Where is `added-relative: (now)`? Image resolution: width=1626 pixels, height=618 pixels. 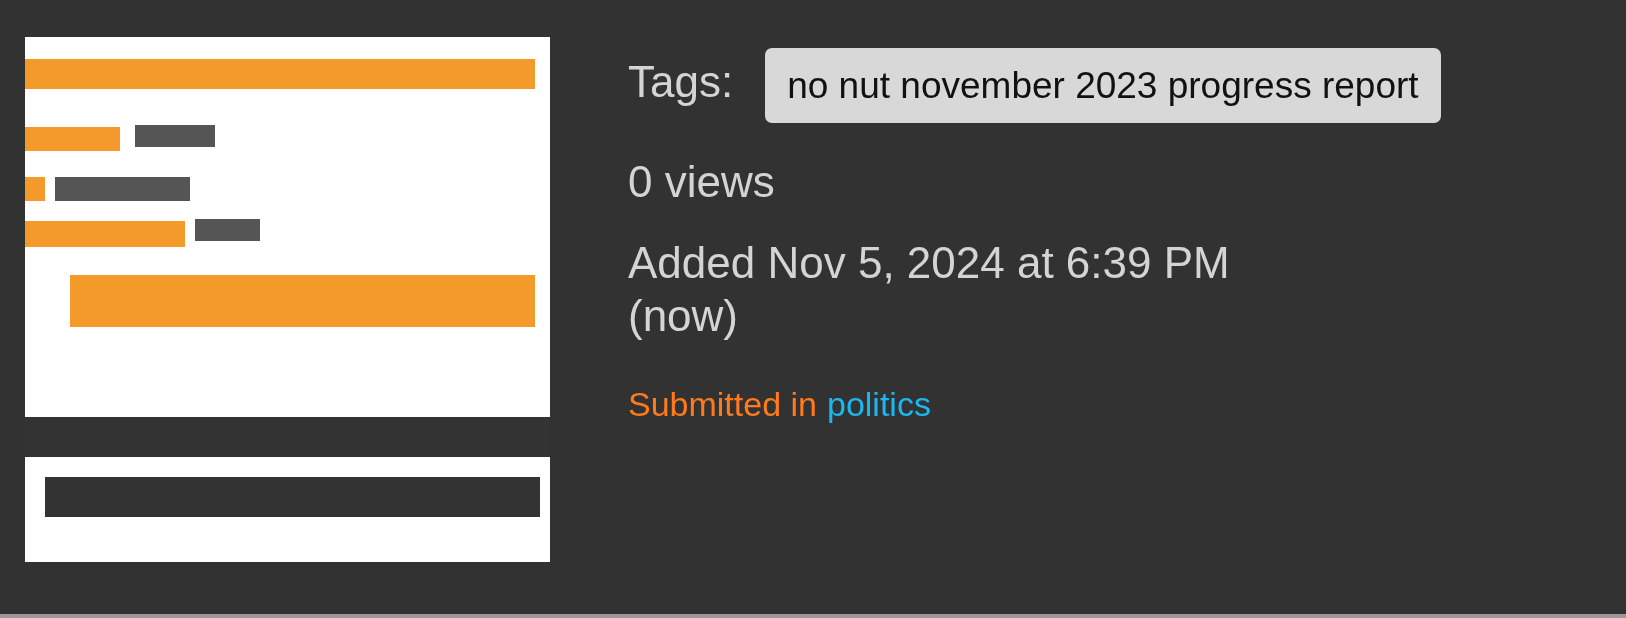 added-relative: (now) is located at coordinates (684, 315).